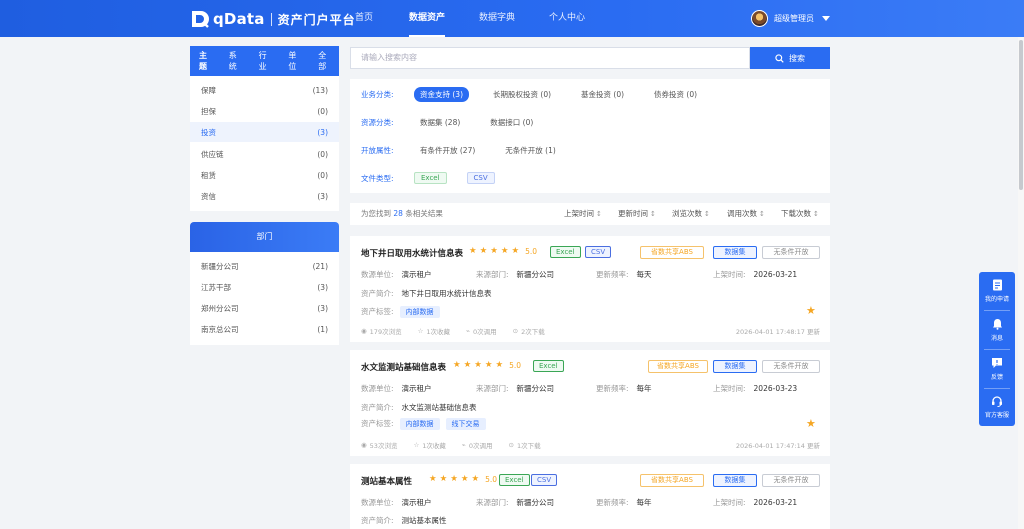 The width and height of the screenshot is (1024, 529). I want to click on filter-option-excel: Excel, so click(430, 178).